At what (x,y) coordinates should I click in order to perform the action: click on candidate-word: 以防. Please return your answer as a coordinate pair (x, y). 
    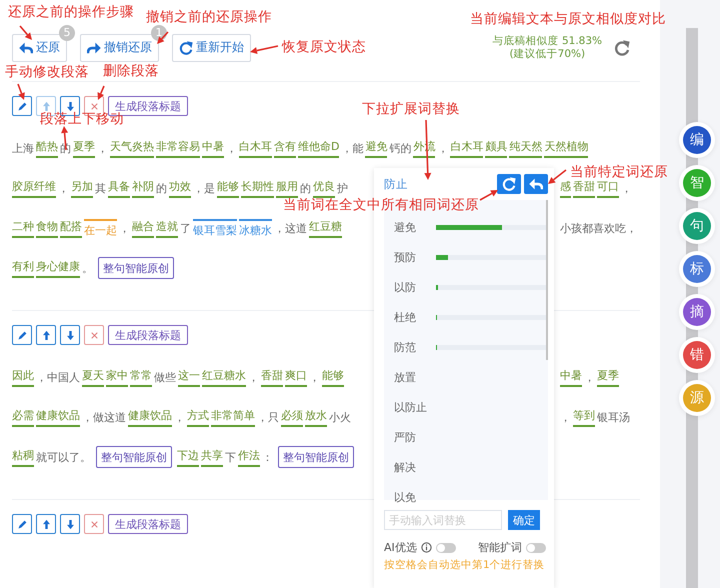
    Looking at the image, I should click on (411, 287).